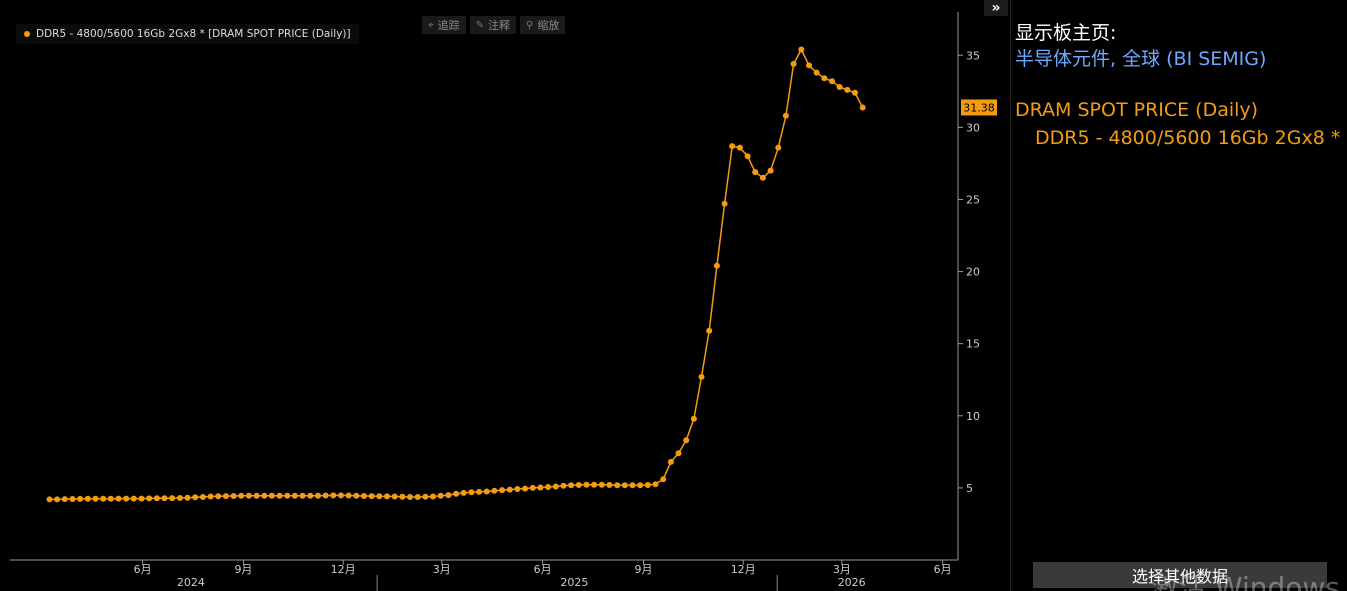 The width and height of the screenshot is (1347, 591). Describe the element at coordinates (448, 25) in the screenshot. I see `tracker-label: 追踪` at that location.